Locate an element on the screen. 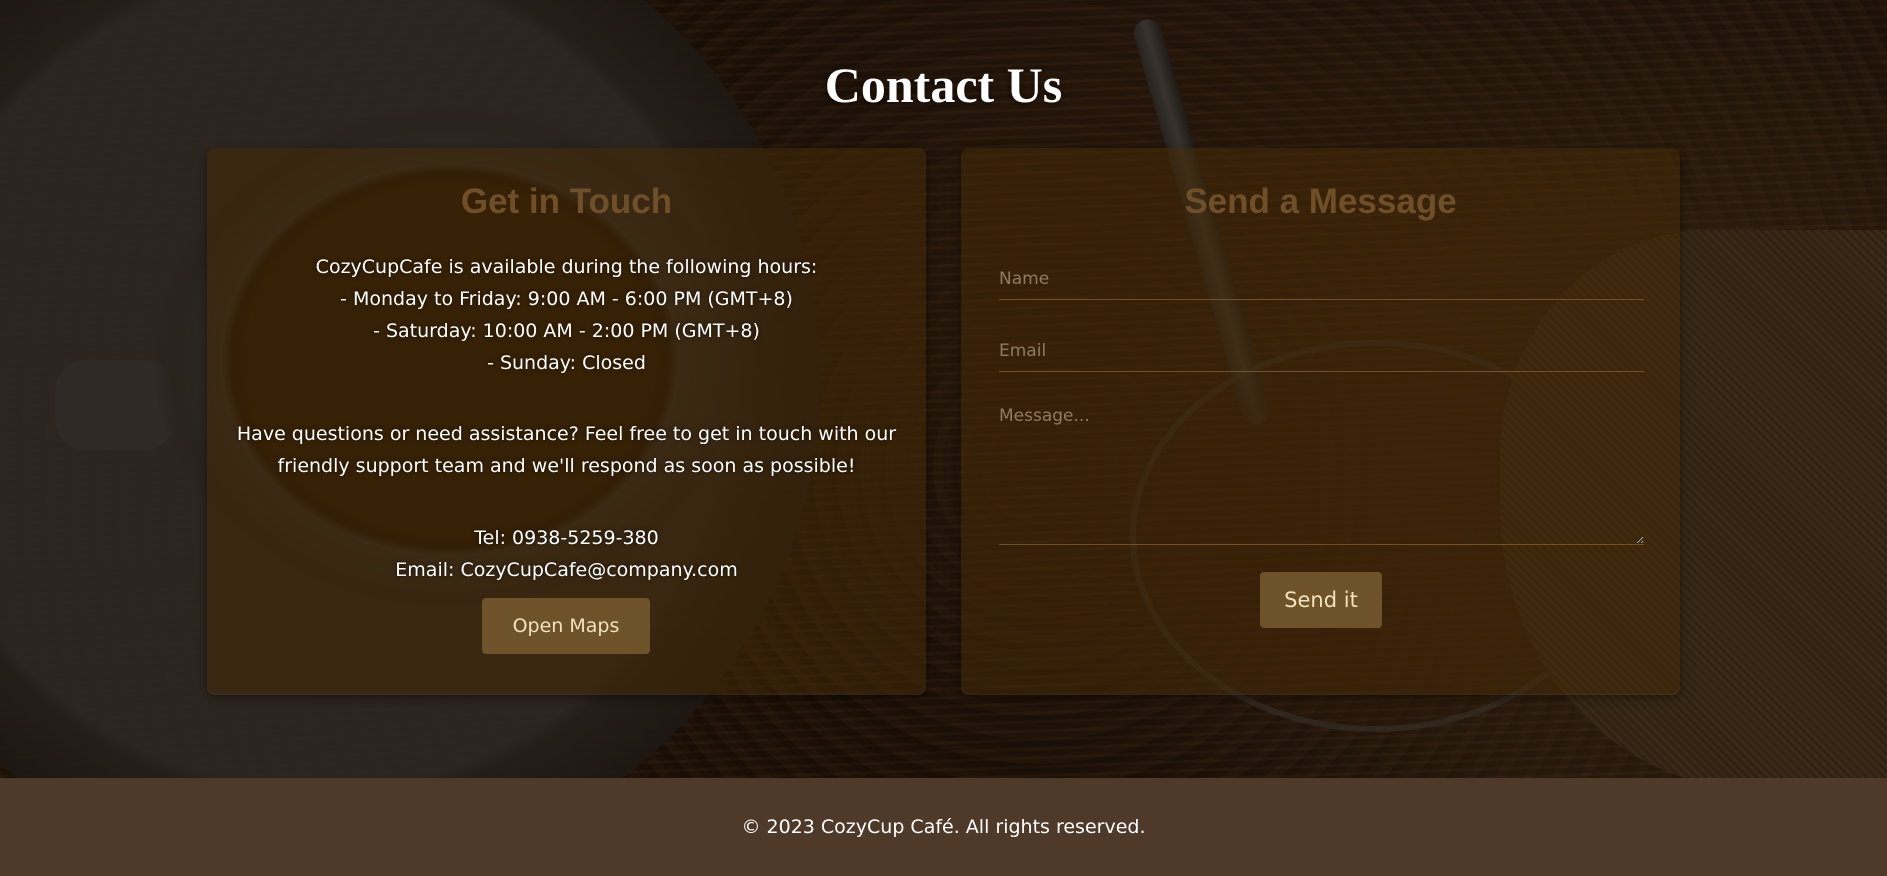 This screenshot has width=1887, height=876. page-title: Contact Us is located at coordinates (943, 85).